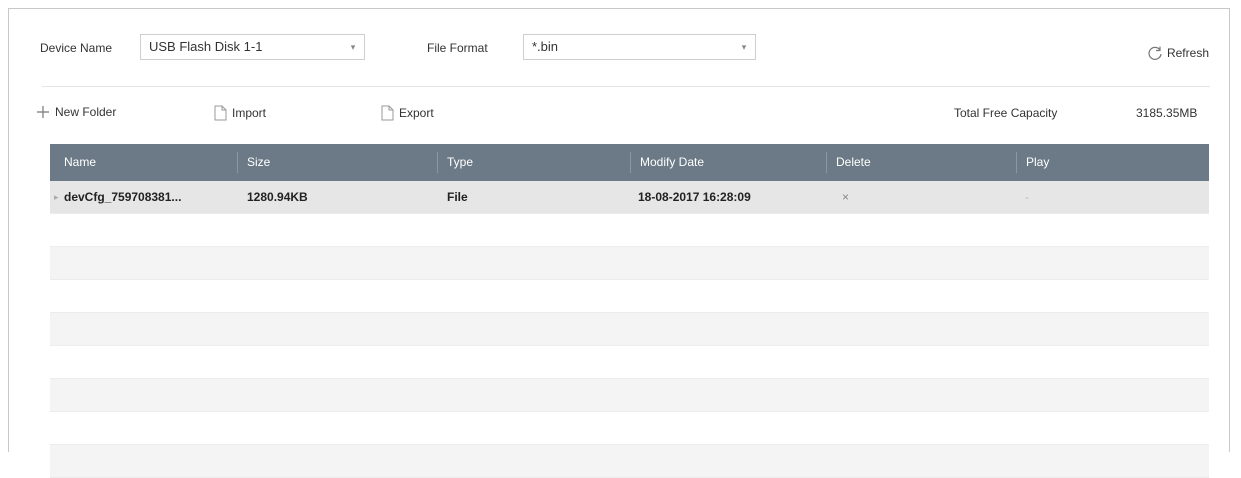 The image size is (1241, 478). What do you see at coordinates (626, 86) in the screenshot?
I see `divider` at bounding box center [626, 86].